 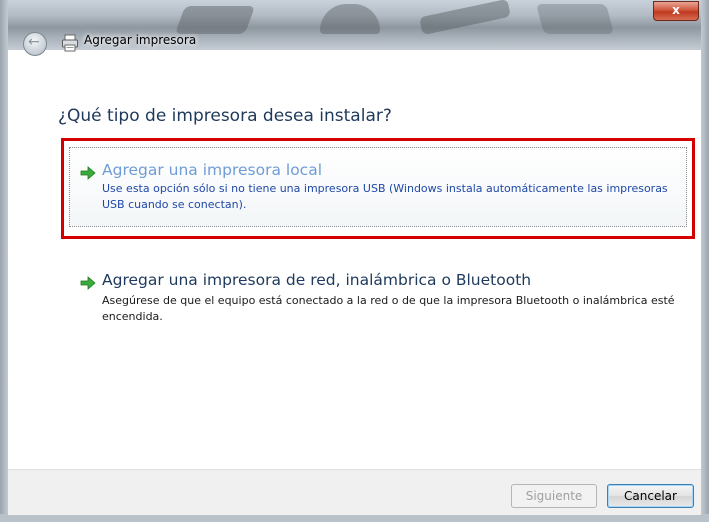 I want to click on window-border-bottom, so click(x=354, y=518).